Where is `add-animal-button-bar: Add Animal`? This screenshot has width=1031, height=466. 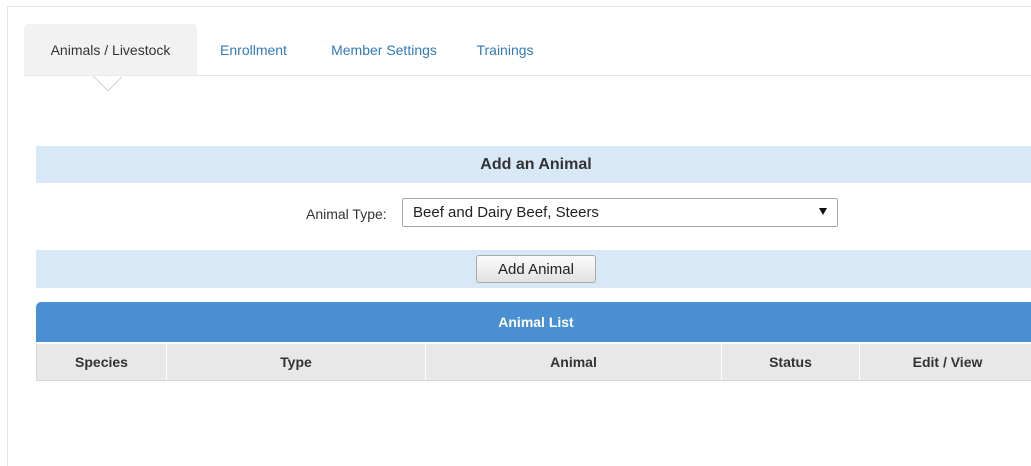 add-animal-button-bar: Add Animal is located at coordinates (533, 269).